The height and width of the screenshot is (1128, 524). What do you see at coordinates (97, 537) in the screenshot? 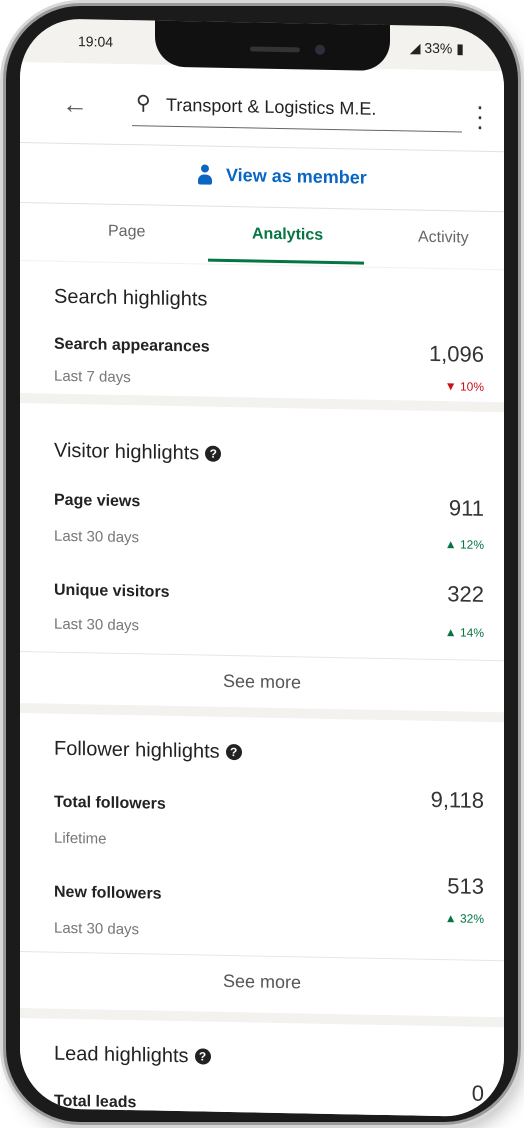
I see `page-views-period: Last 30 days` at bounding box center [97, 537].